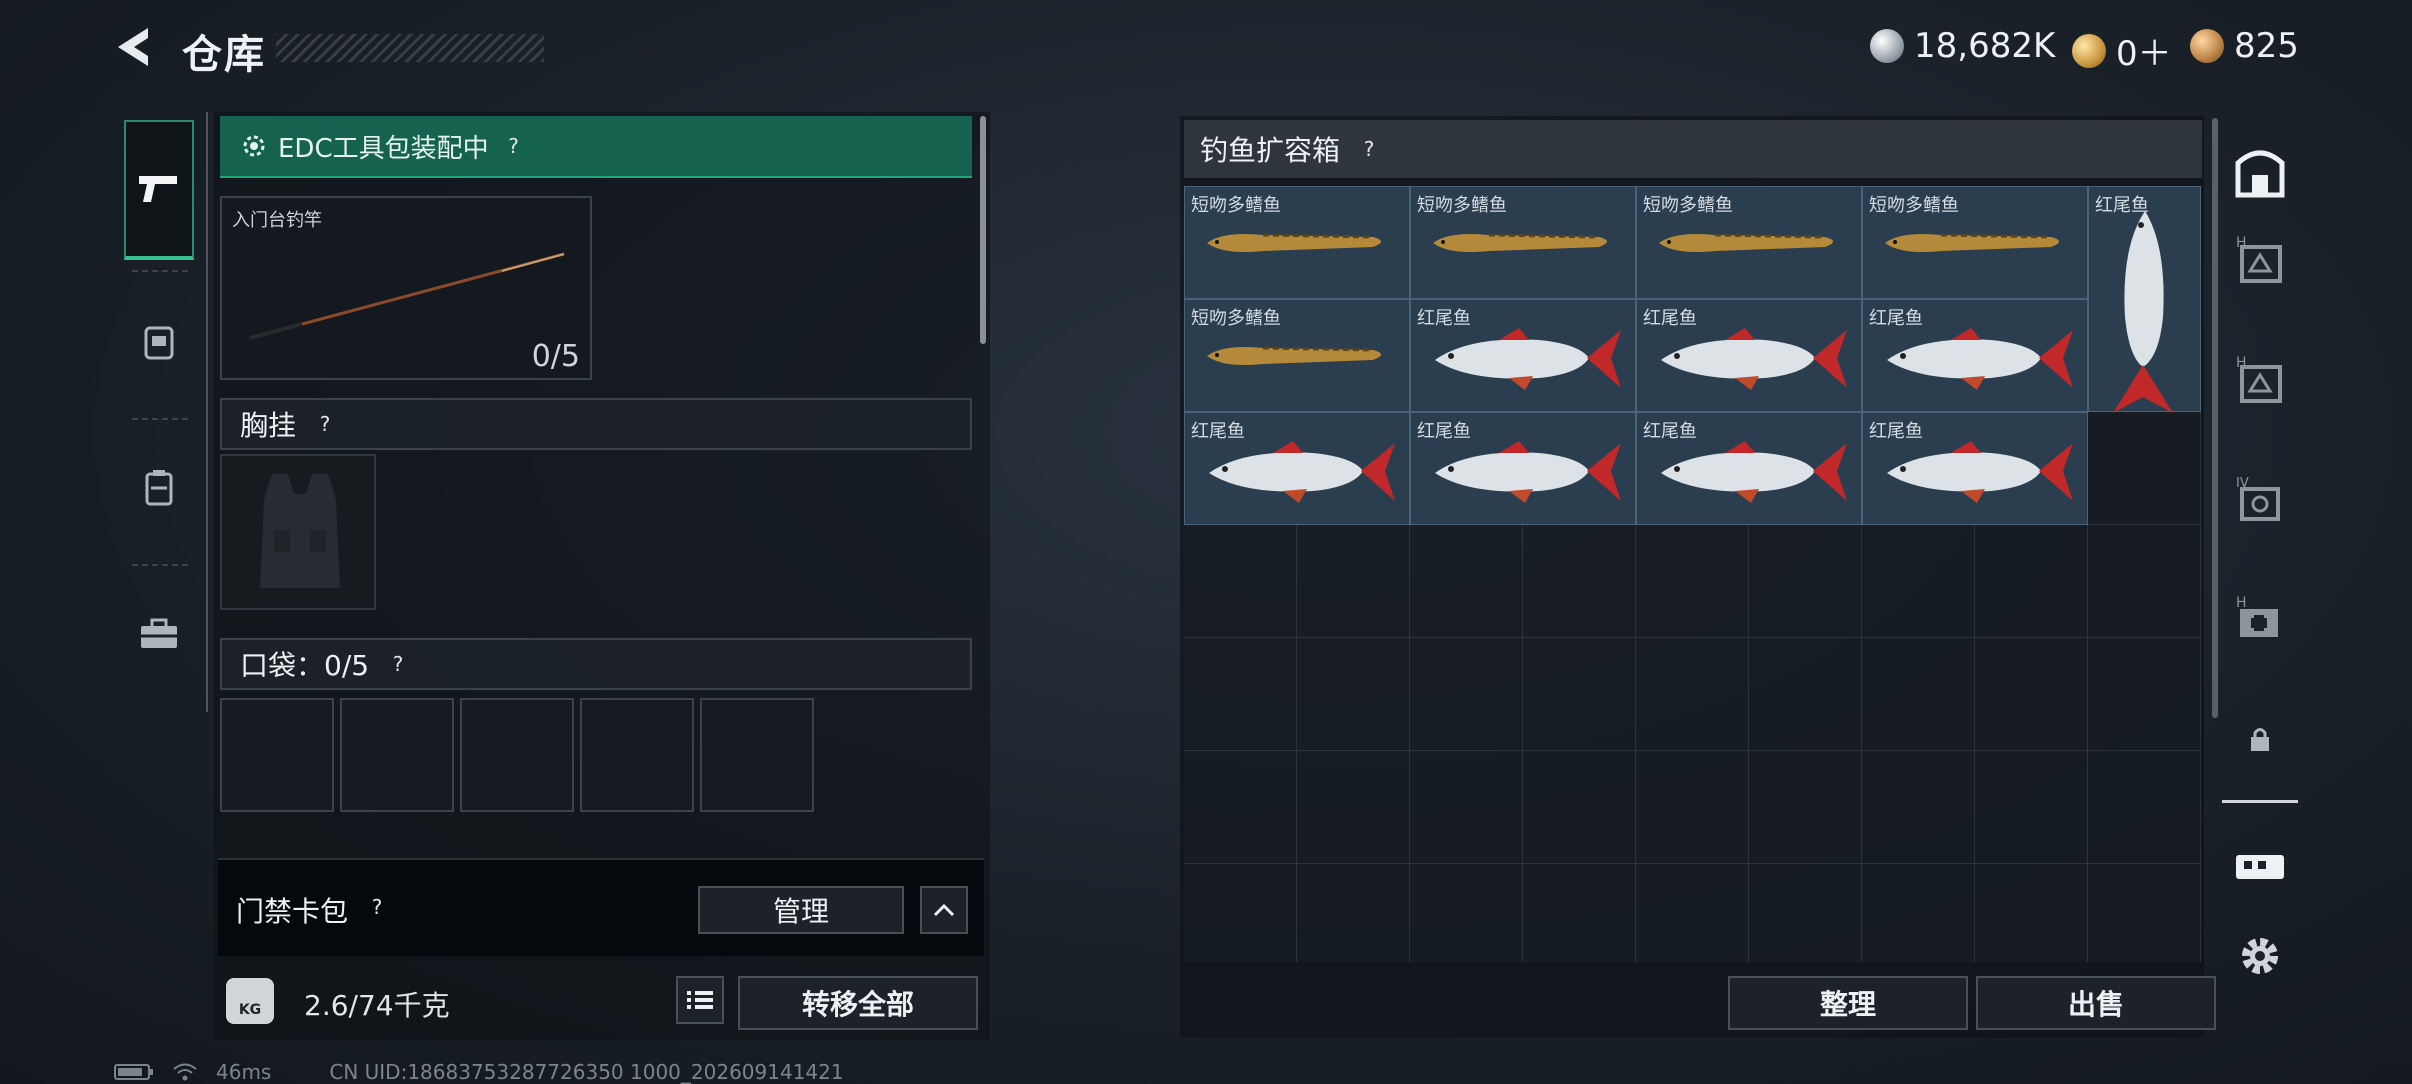 The image size is (2412, 1084). Describe the element at coordinates (398, 664) in the screenshot. I see `pocket-help-icon: ?` at that location.